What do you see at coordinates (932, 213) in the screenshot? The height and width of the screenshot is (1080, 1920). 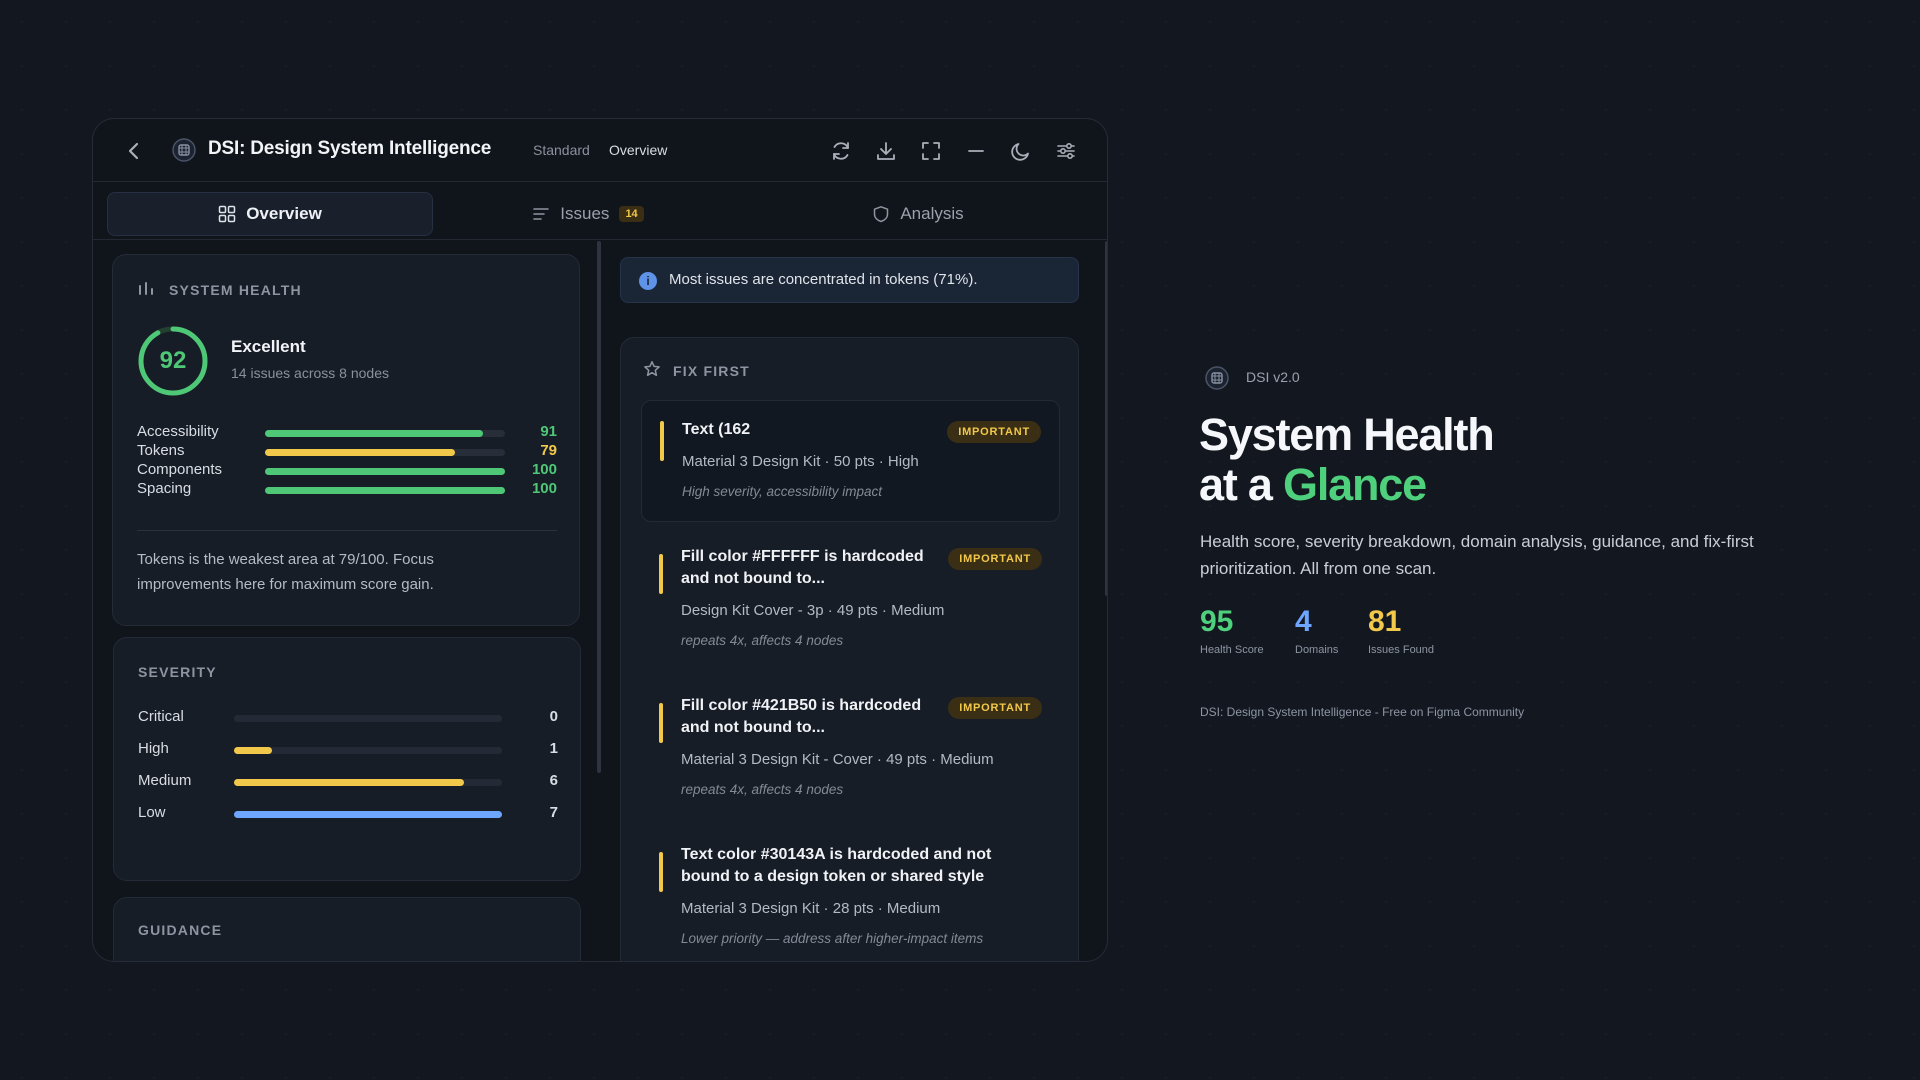 I see `tab-analysis-label: Analysis` at bounding box center [932, 213].